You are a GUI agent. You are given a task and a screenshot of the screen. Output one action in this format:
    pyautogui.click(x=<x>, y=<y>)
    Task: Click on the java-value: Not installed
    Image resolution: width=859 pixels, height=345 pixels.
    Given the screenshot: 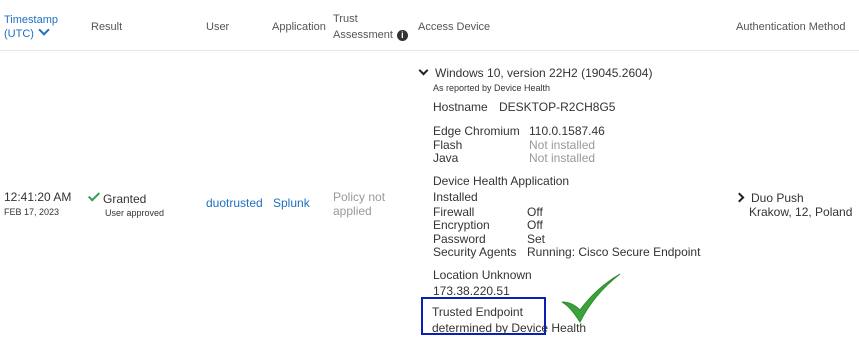 What is the action you would take?
    pyautogui.click(x=562, y=158)
    